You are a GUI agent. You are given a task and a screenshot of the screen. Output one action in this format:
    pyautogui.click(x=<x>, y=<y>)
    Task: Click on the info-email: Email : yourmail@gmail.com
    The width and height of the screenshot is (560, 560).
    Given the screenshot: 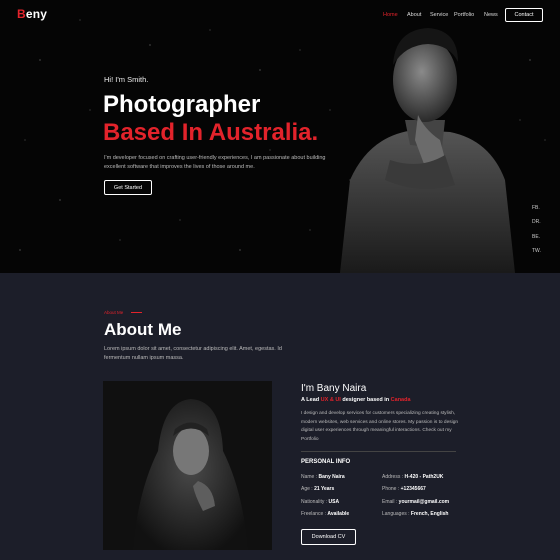 What is the action you would take?
    pyautogui.click(x=416, y=502)
    